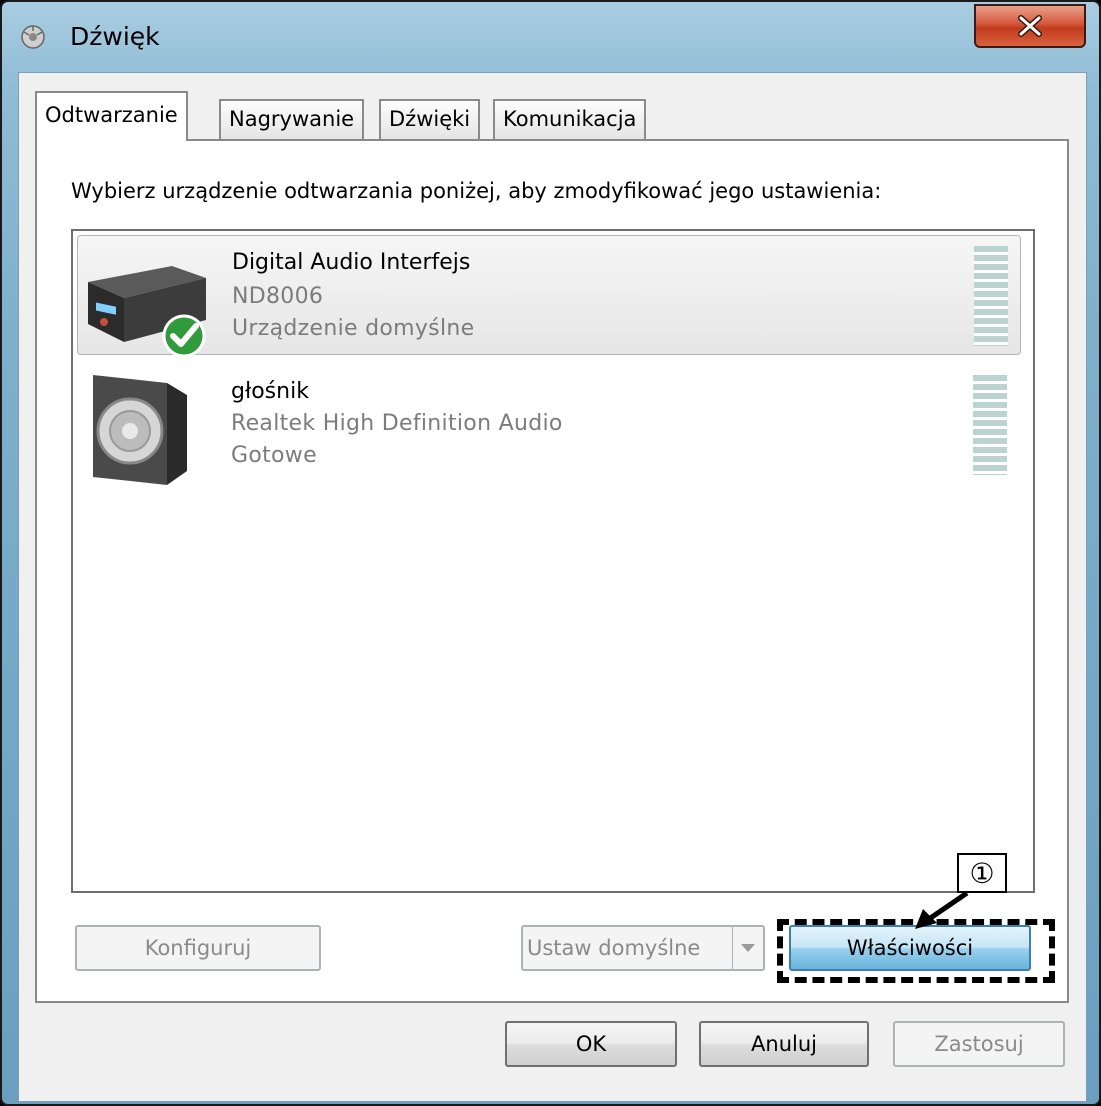 This screenshot has width=1101, height=1106. What do you see at coordinates (140, 430) in the screenshot?
I see `speaker-icon` at bounding box center [140, 430].